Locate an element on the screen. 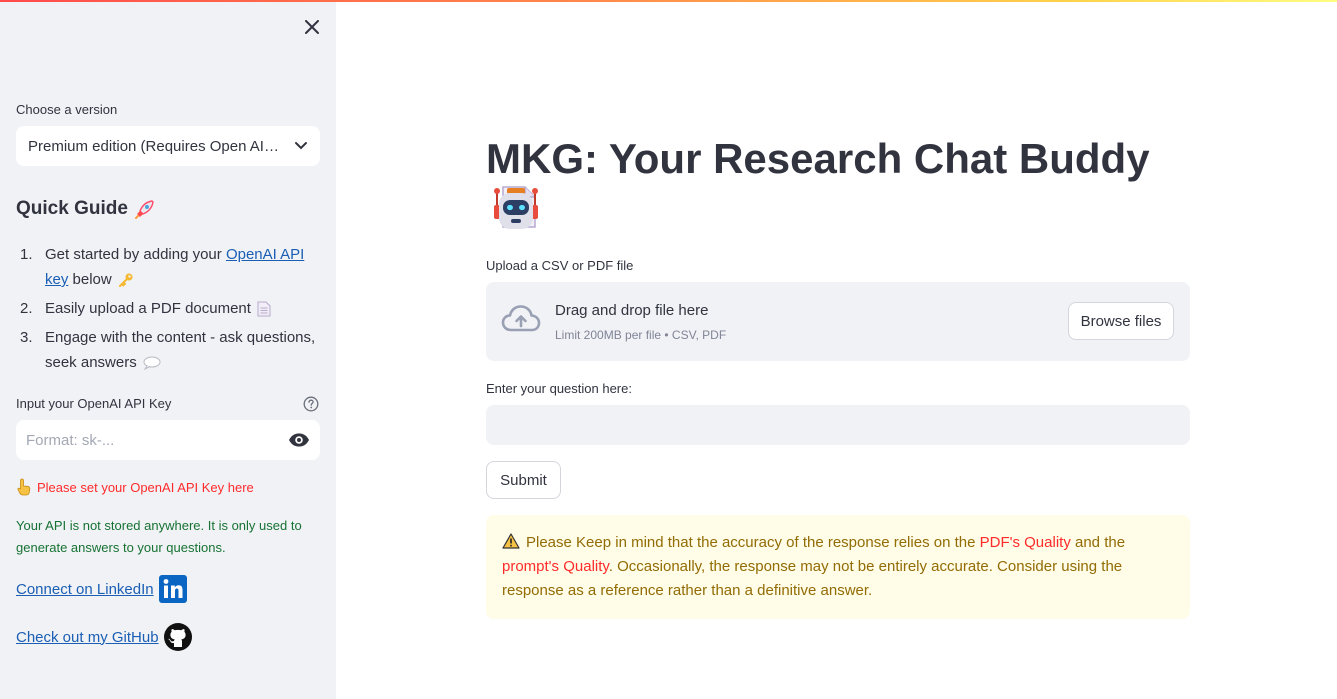  rocket-icon is located at coordinates (144, 209).